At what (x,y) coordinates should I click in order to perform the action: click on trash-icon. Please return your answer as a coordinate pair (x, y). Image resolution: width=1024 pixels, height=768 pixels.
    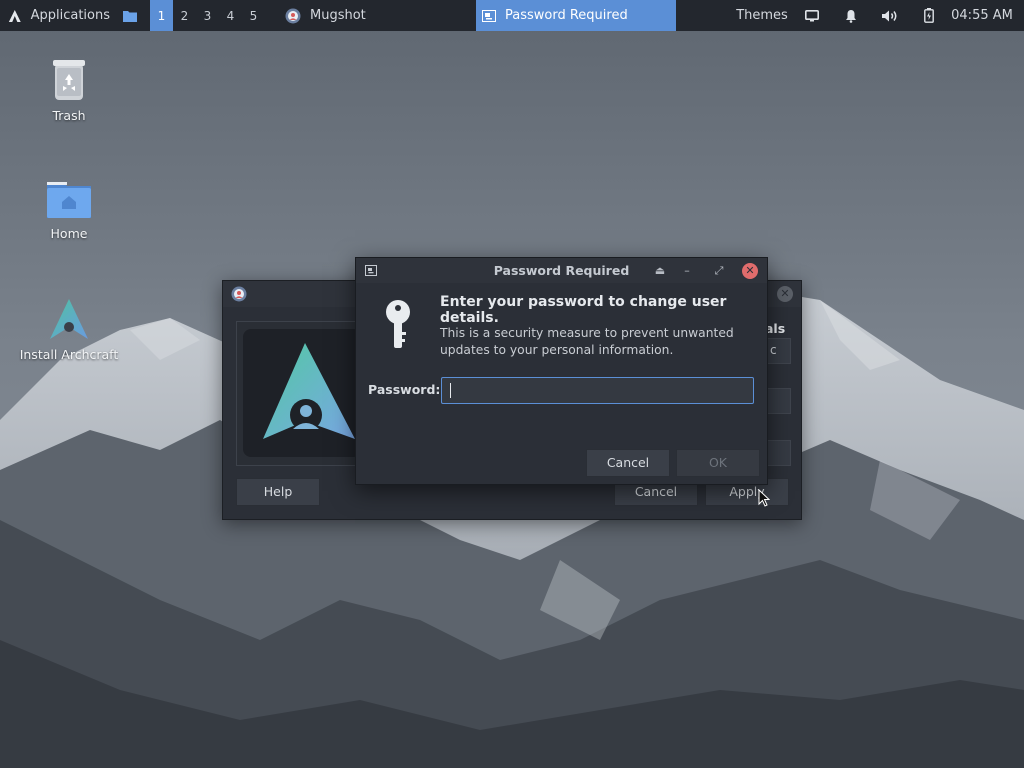
    Looking at the image, I should click on (69, 80).